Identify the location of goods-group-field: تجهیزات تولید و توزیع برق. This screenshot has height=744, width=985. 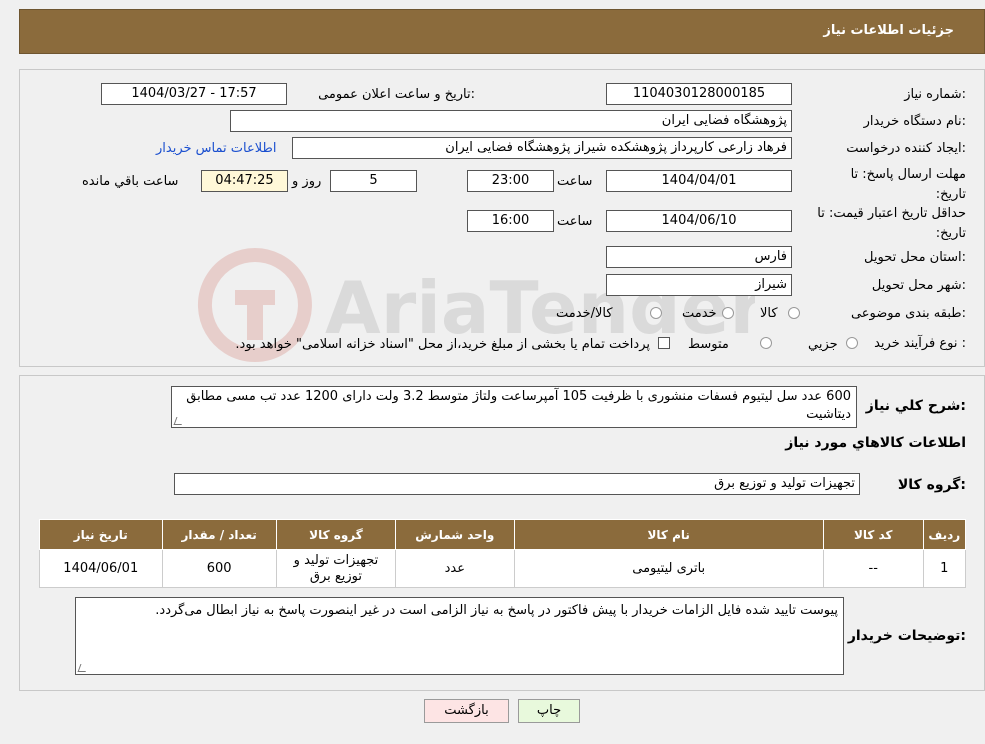
(517, 484).